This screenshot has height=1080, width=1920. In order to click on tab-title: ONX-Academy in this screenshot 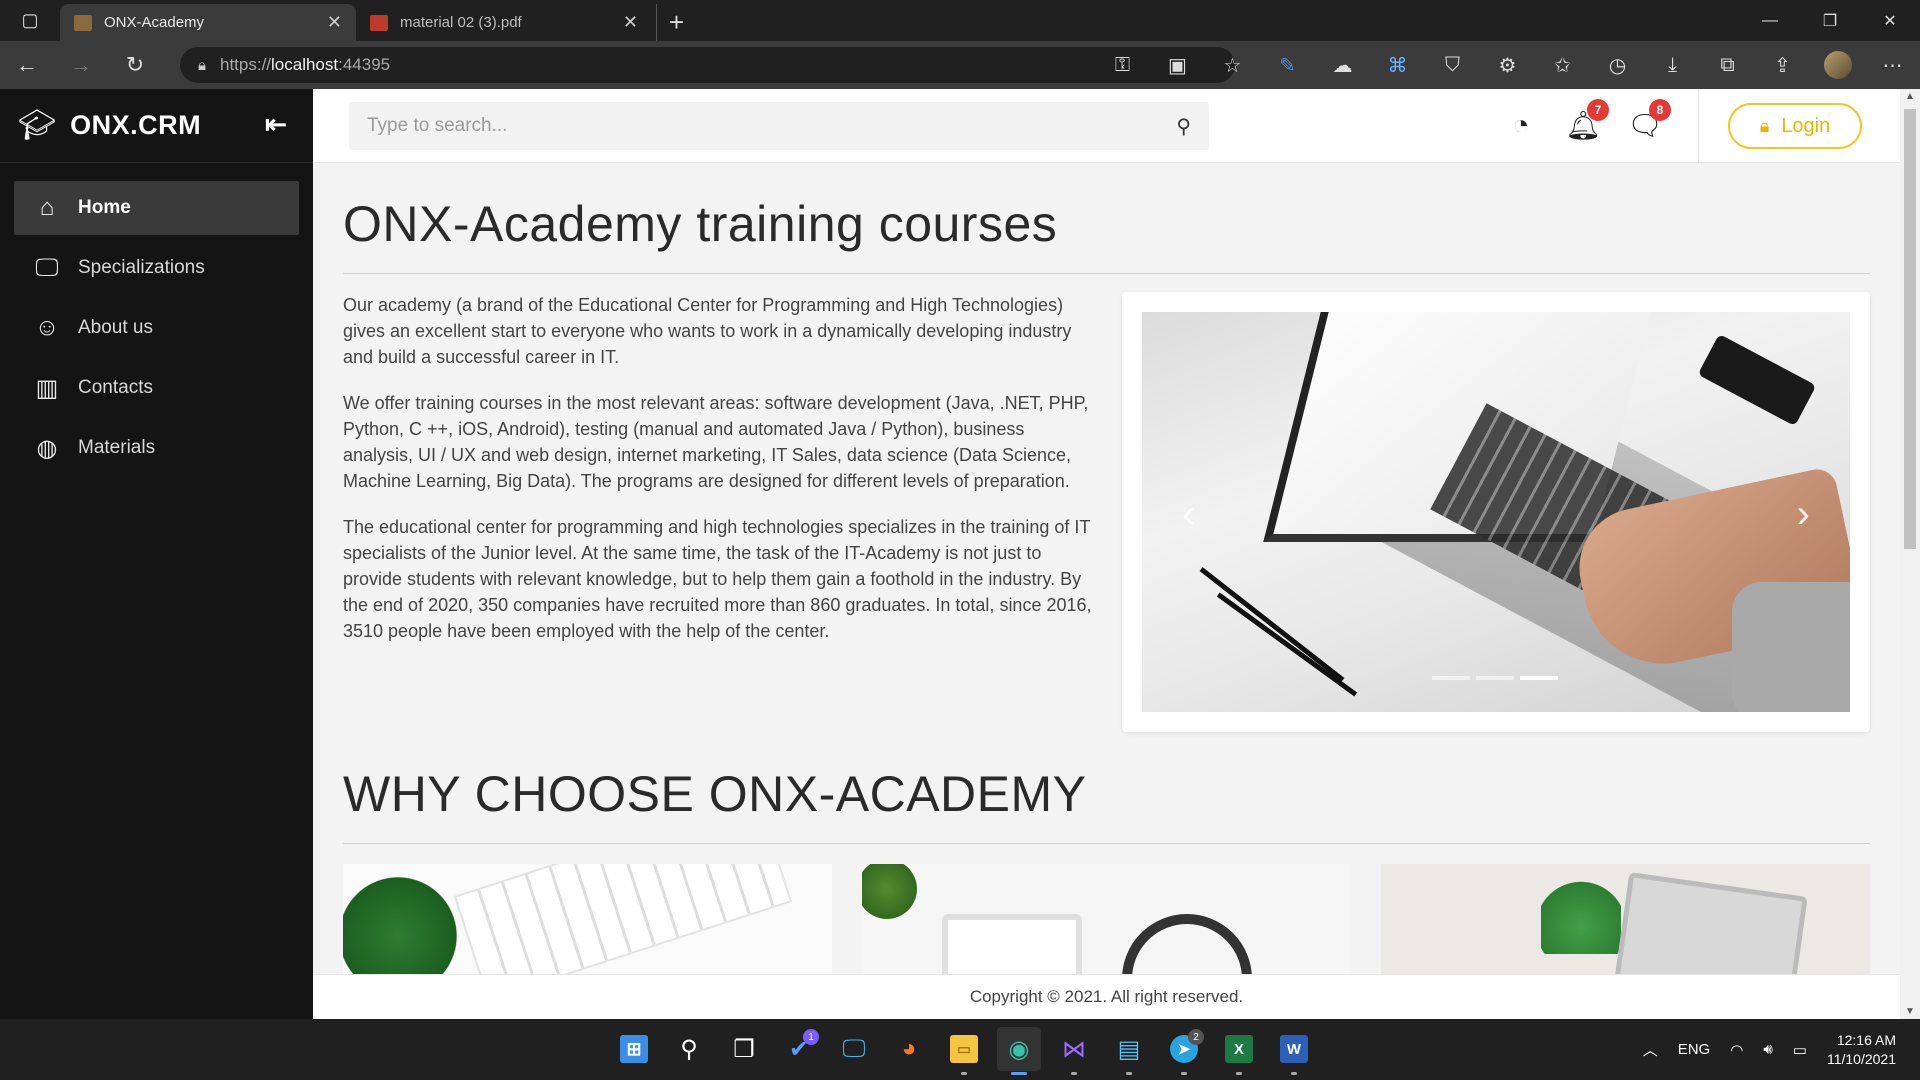, I will do `click(154, 22)`.